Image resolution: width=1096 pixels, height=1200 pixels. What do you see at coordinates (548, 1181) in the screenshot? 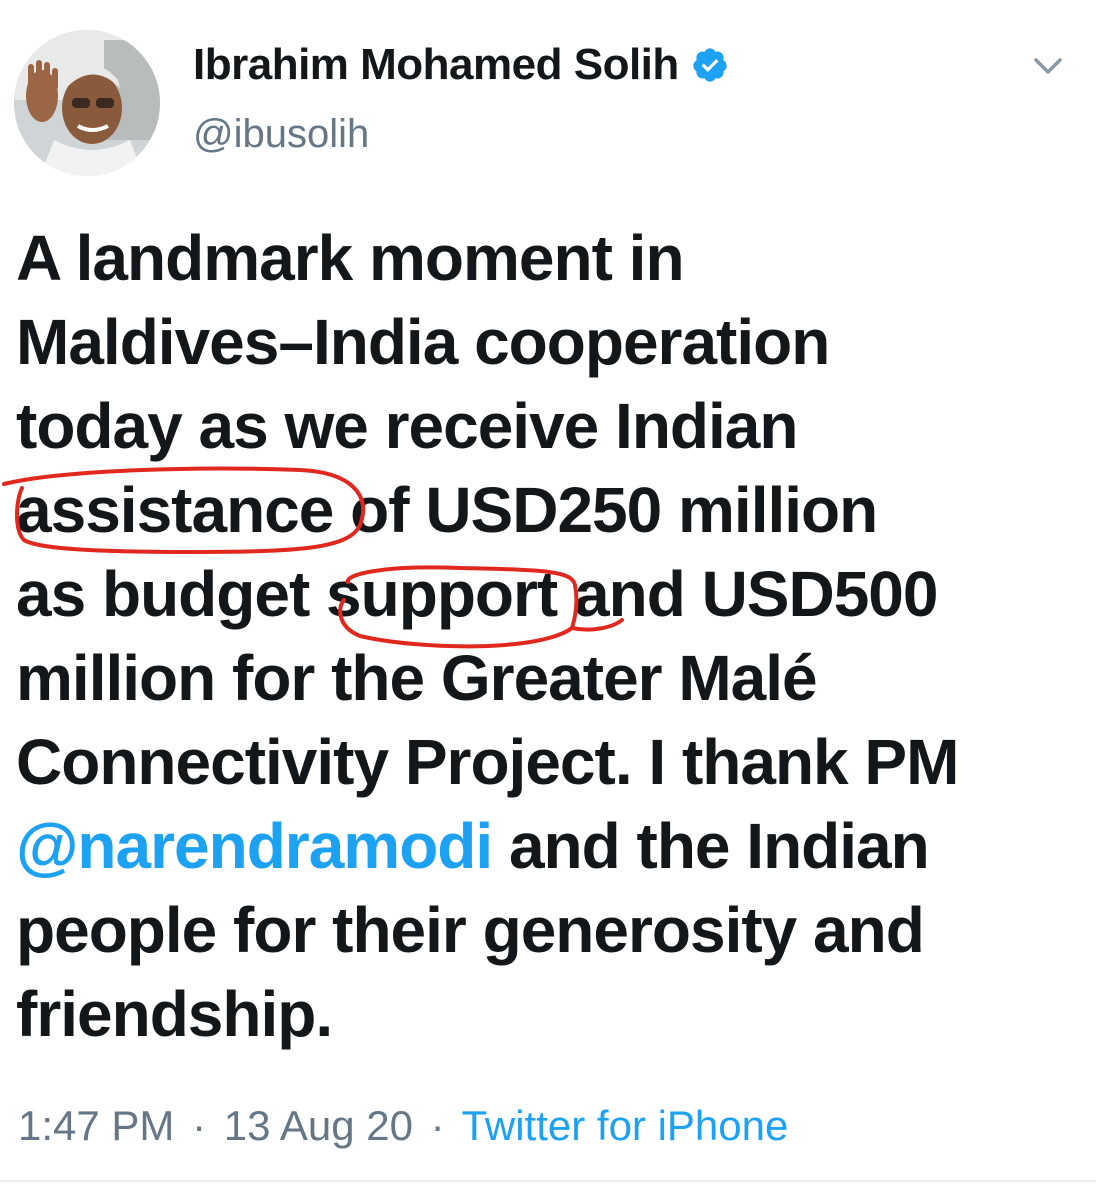
I see `divider` at bounding box center [548, 1181].